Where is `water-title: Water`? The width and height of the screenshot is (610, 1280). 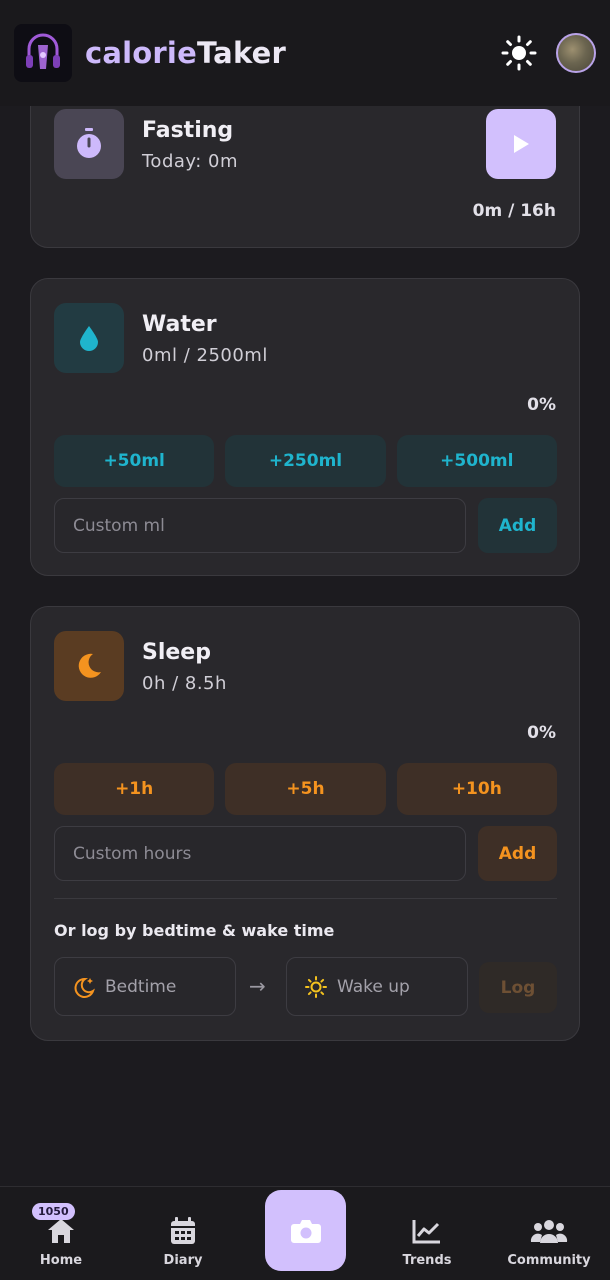
water-title: Water is located at coordinates (179, 324).